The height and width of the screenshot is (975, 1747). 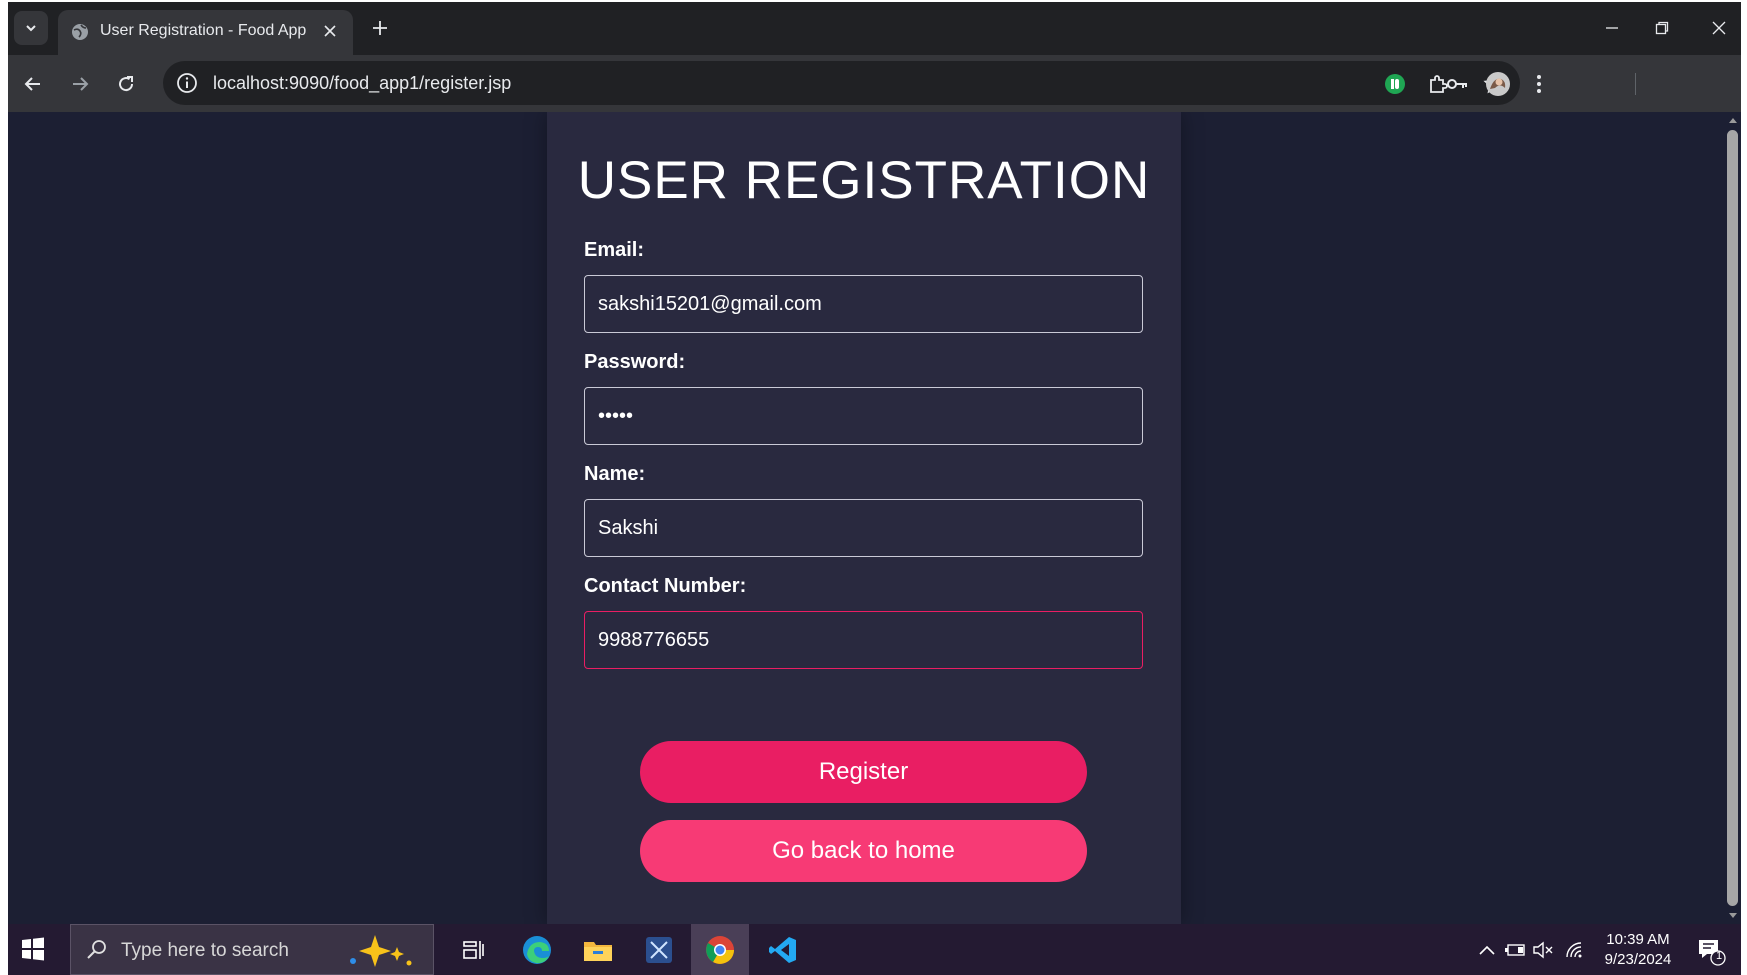 I want to click on scroll-thumb, so click(x=1732, y=518).